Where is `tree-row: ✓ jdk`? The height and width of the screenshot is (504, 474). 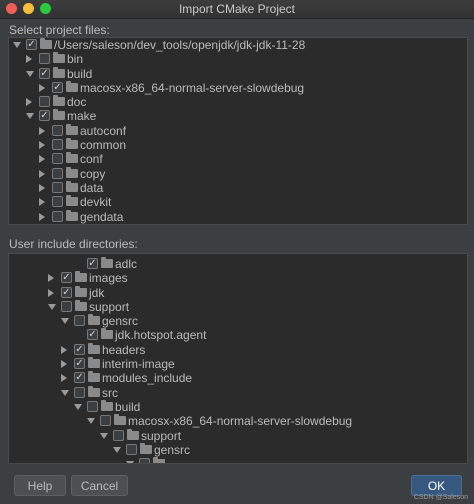
tree-row: ✓ jdk is located at coordinates (238, 292).